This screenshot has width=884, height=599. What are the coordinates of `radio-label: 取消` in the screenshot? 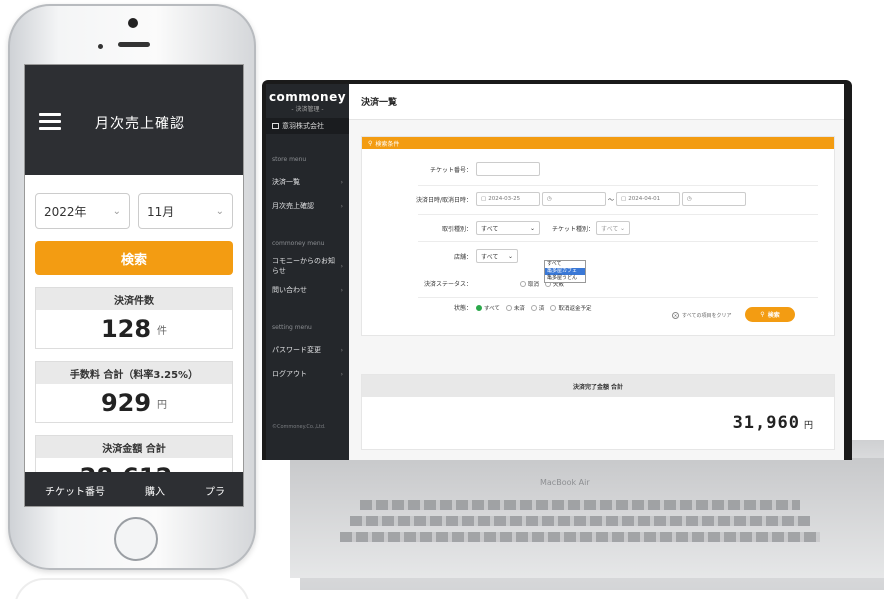 It's located at (534, 284).